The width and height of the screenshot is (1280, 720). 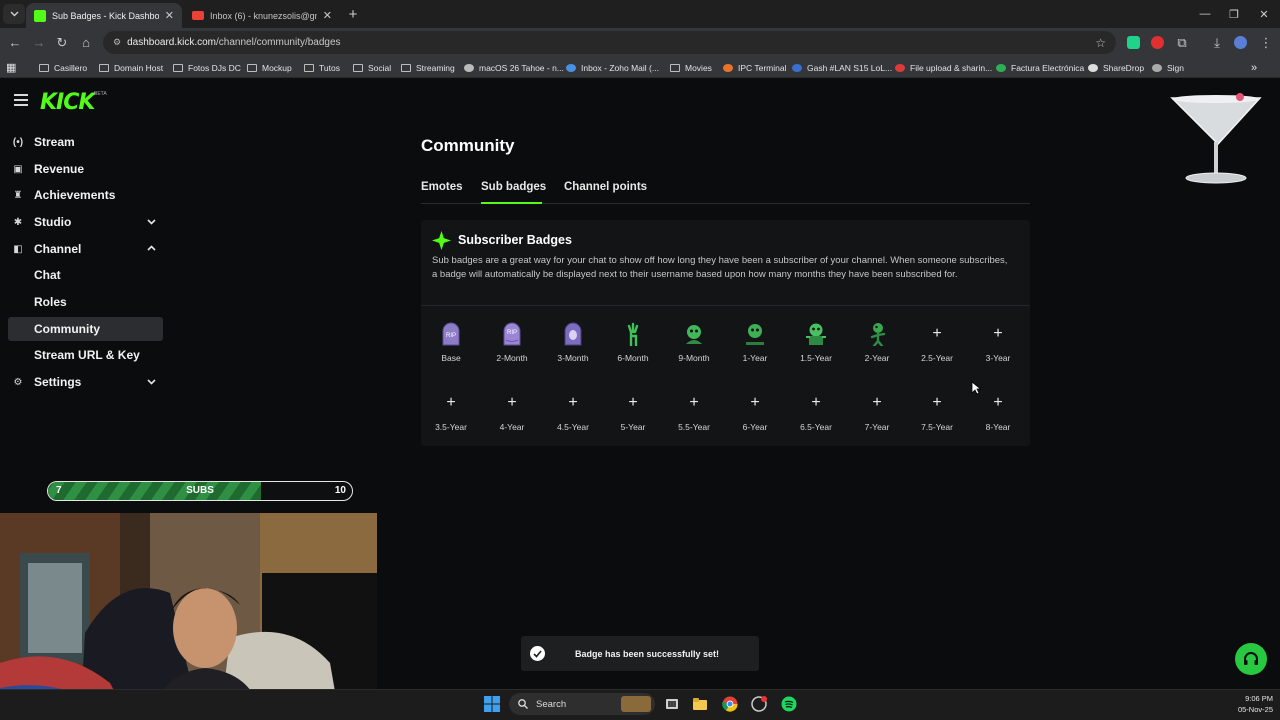 I want to click on new-tab-icon: +, so click(x=353, y=14).